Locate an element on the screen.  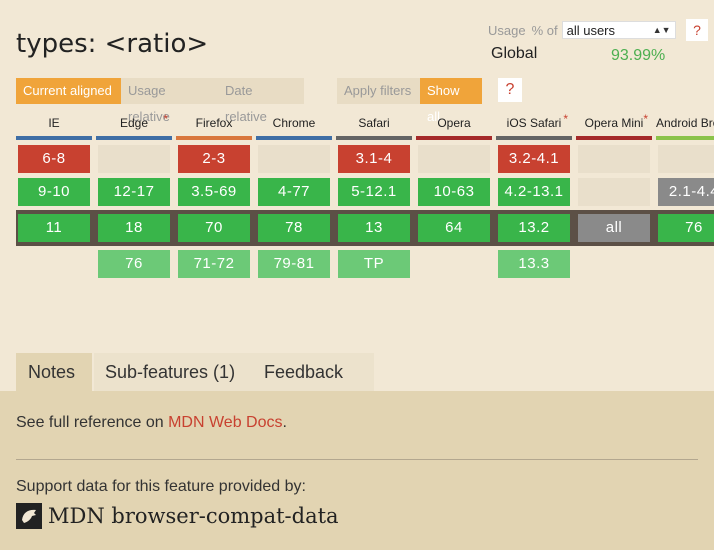
current-aligned-button: Current aligned is located at coordinates (68, 91).